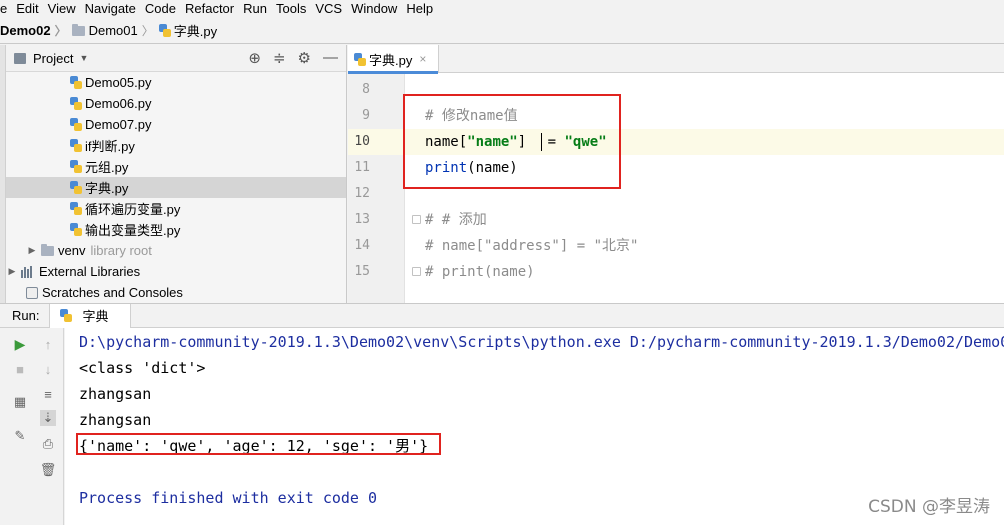 The height and width of the screenshot is (525, 1004). Describe the element at coordinates (187, 30) in the screenshot. I see `breadcrumb-file: 字典.py` at that location.